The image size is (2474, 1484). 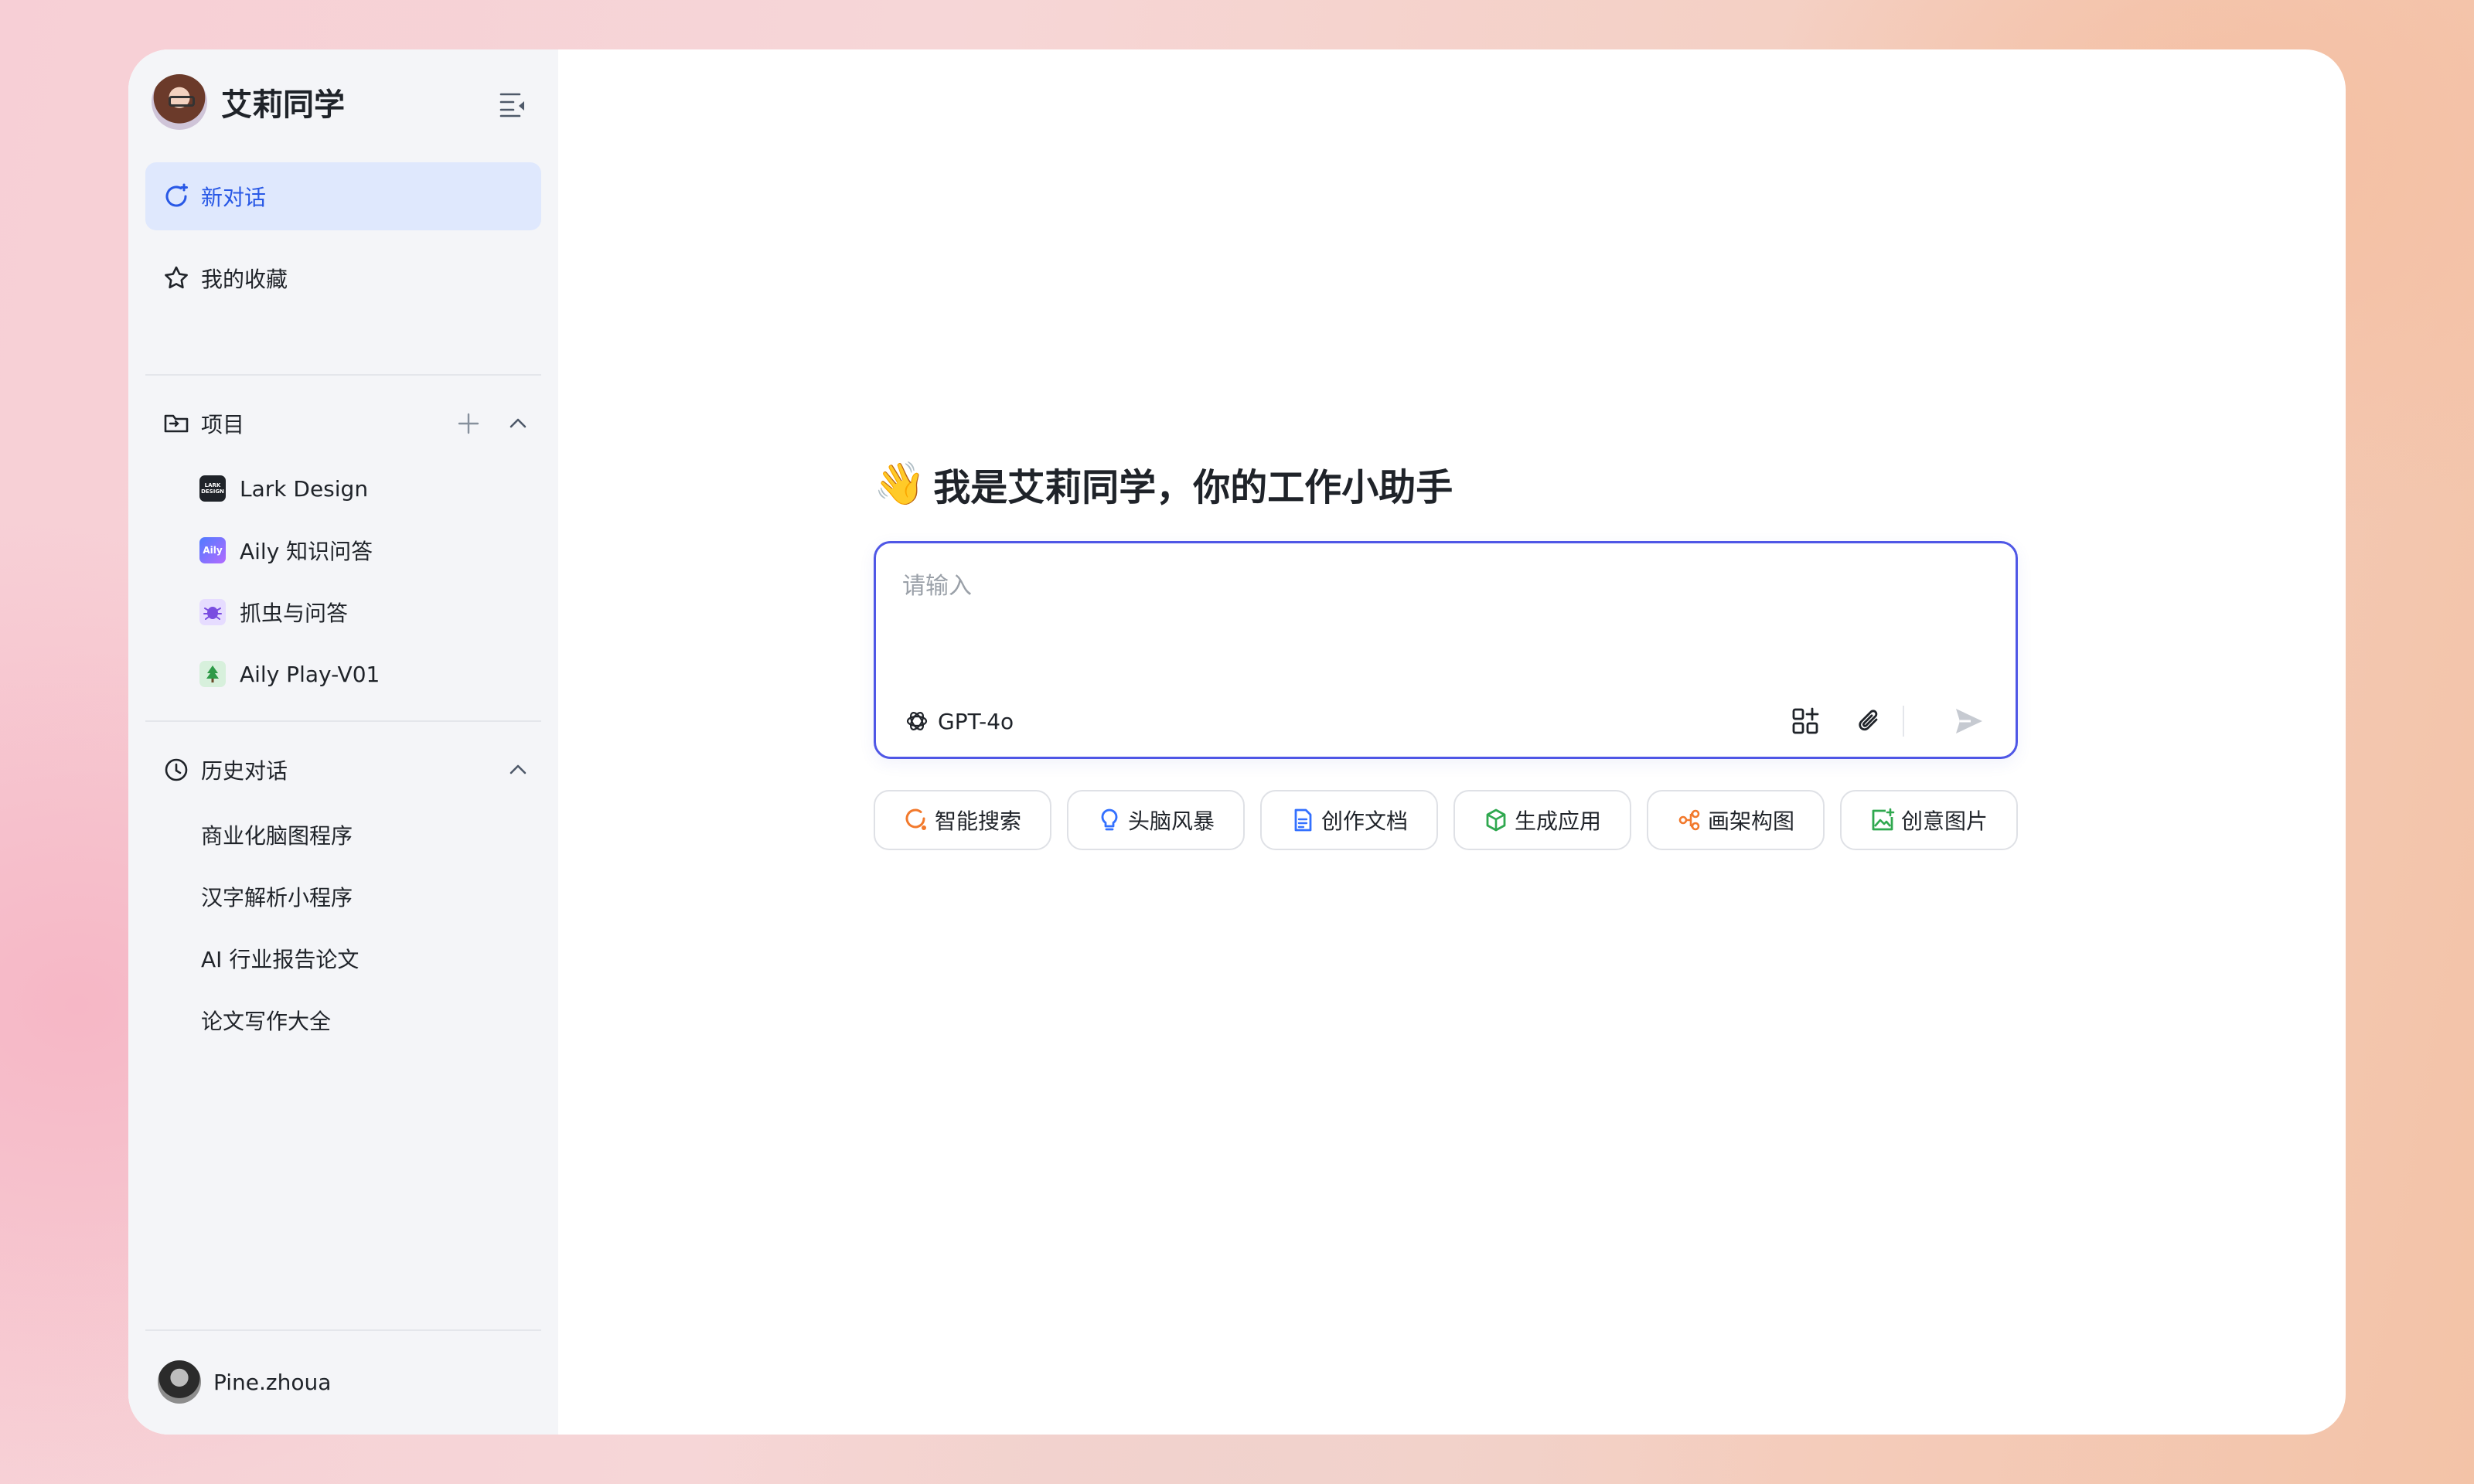 I want to click on search-refresh-icon, so click(x=916, y=820).